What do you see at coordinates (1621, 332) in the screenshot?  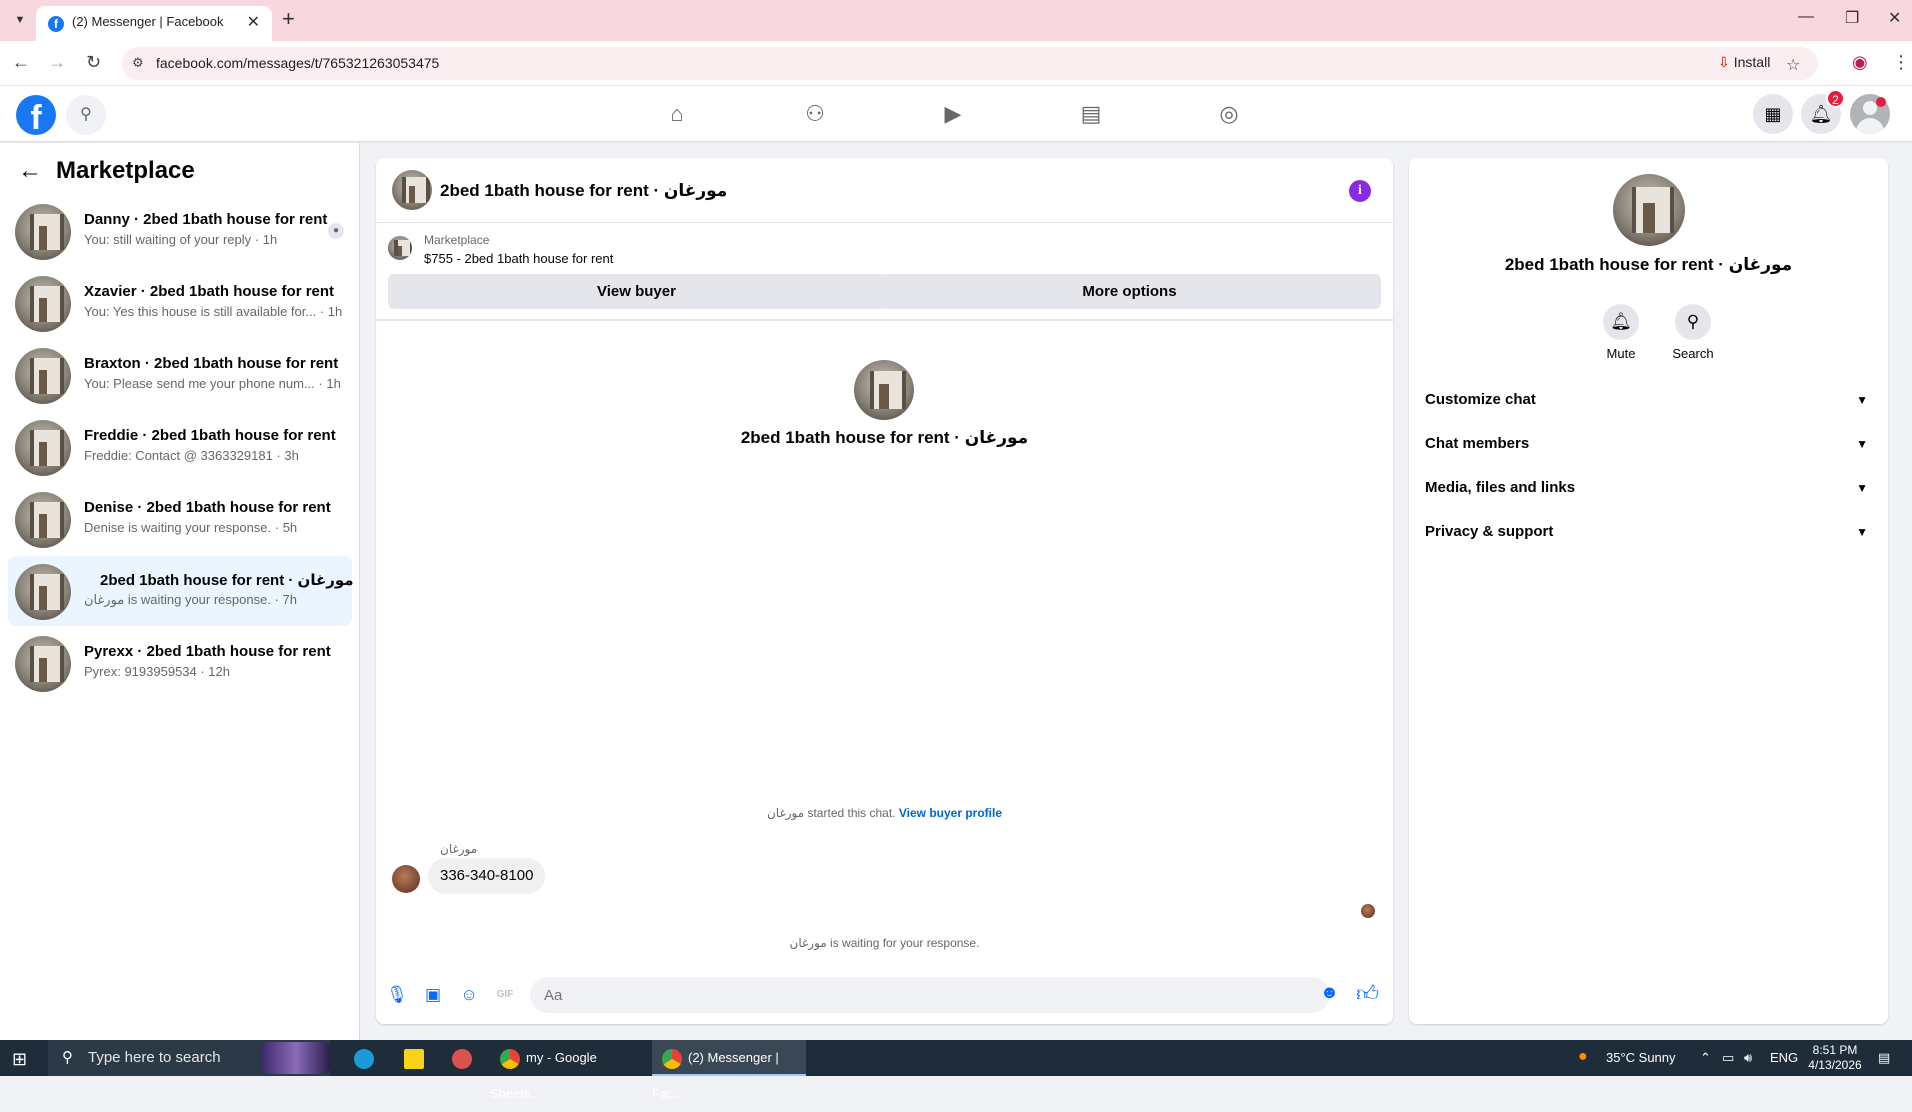 I see `mute-button: 🔔︎ Mute` at bounding box center [1621, 332].